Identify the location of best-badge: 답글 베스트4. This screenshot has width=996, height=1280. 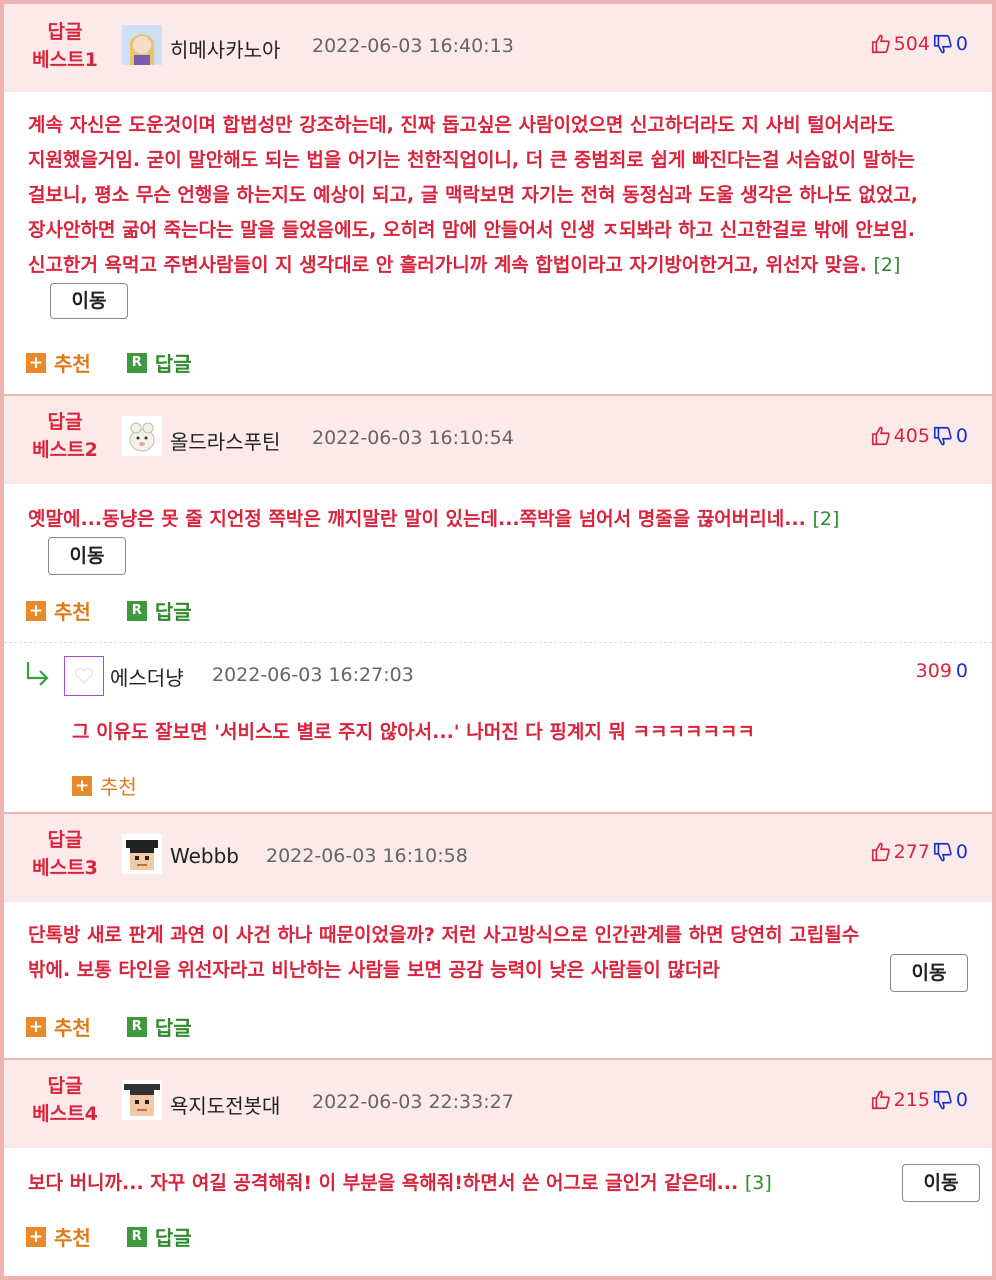
(65, 1100).